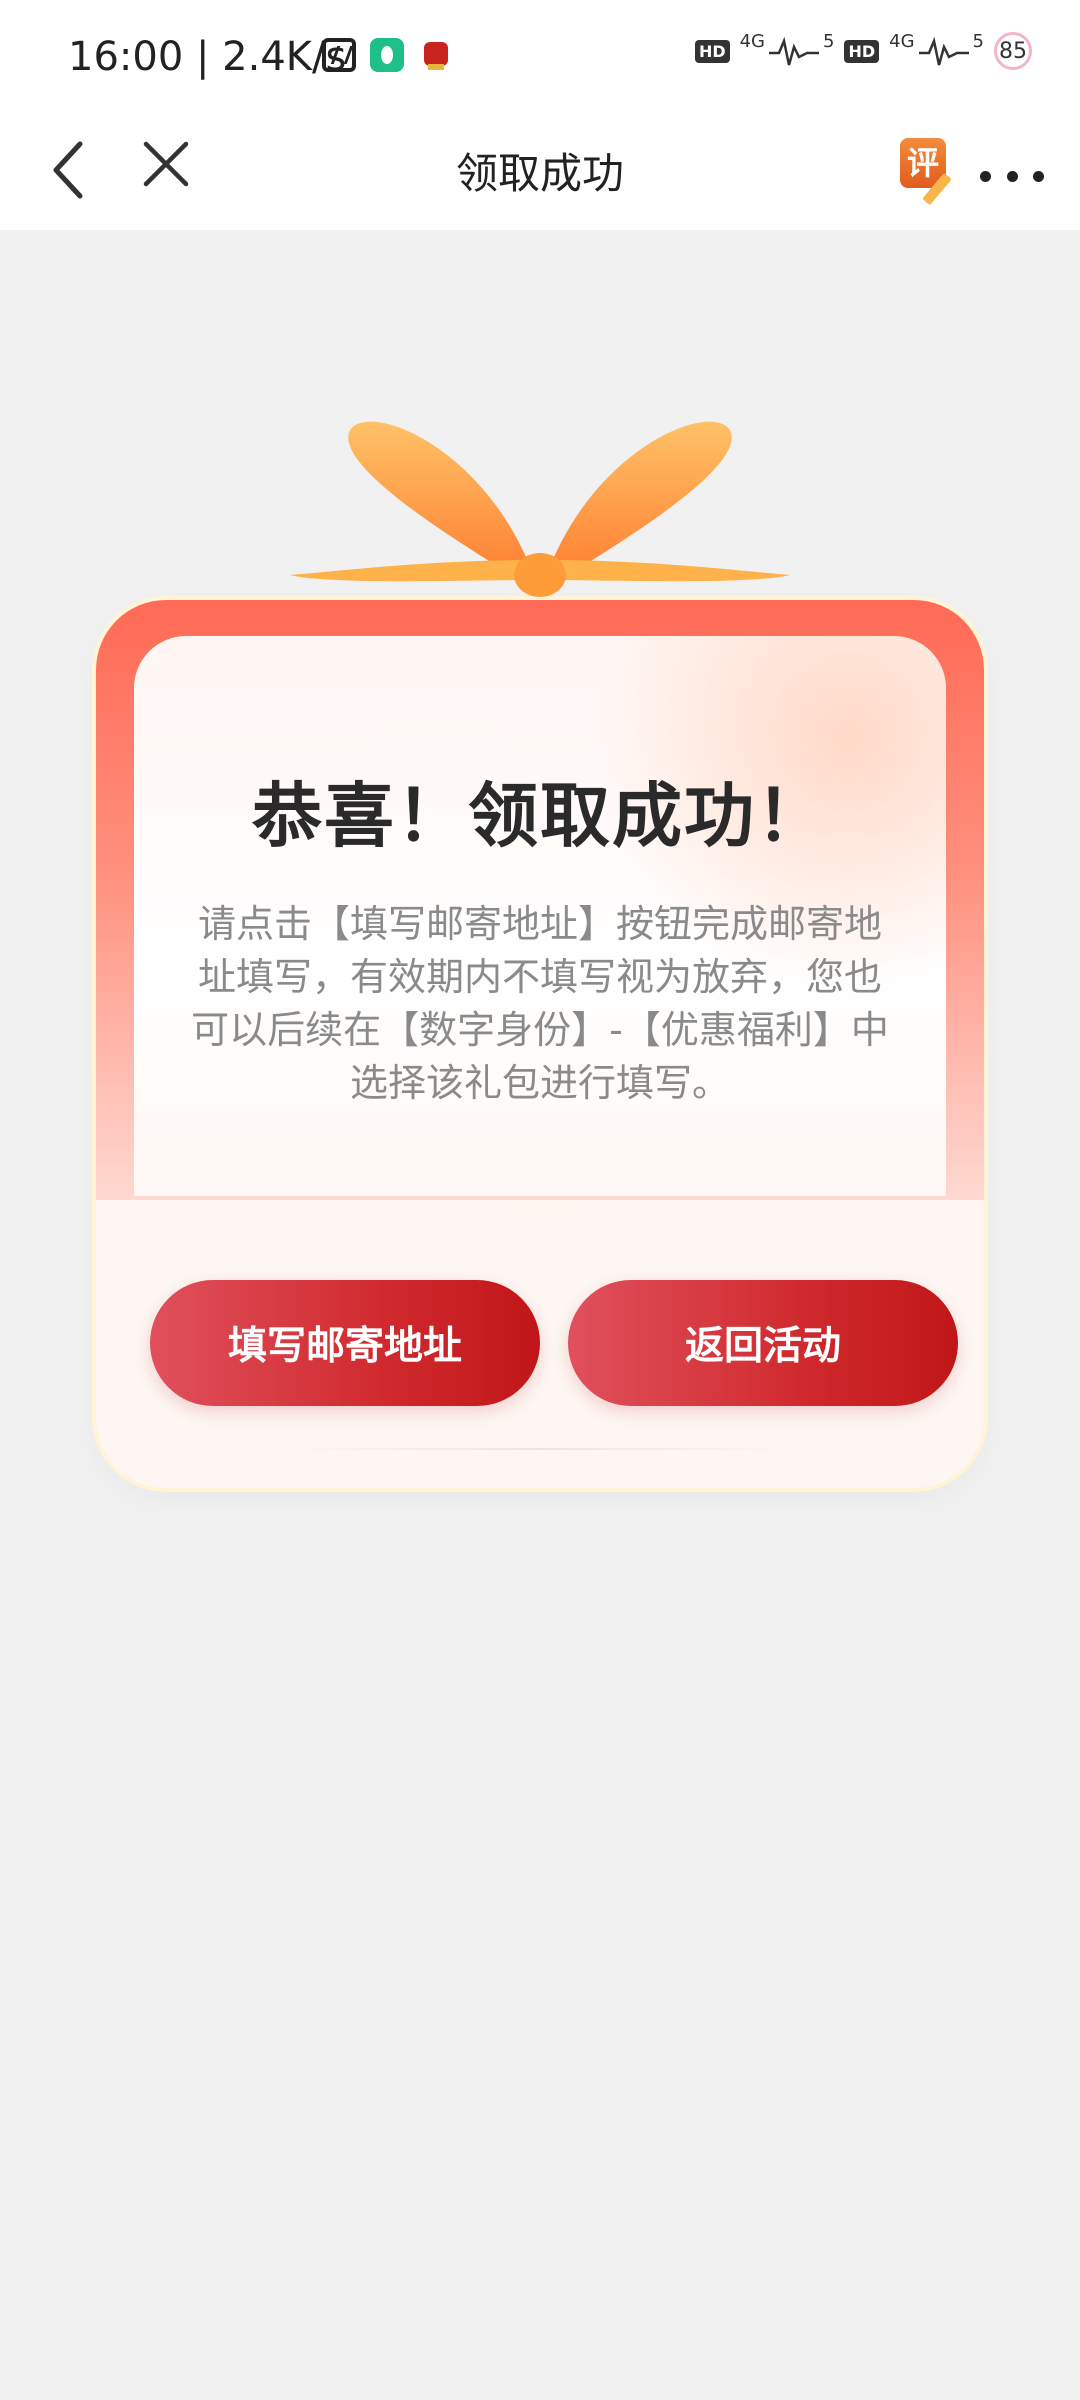 This screenshot has height=2400, width=1080. Describe the element at coordinates (540, 1215) in the screenshot. I see `card-notch-decoration` at that location.